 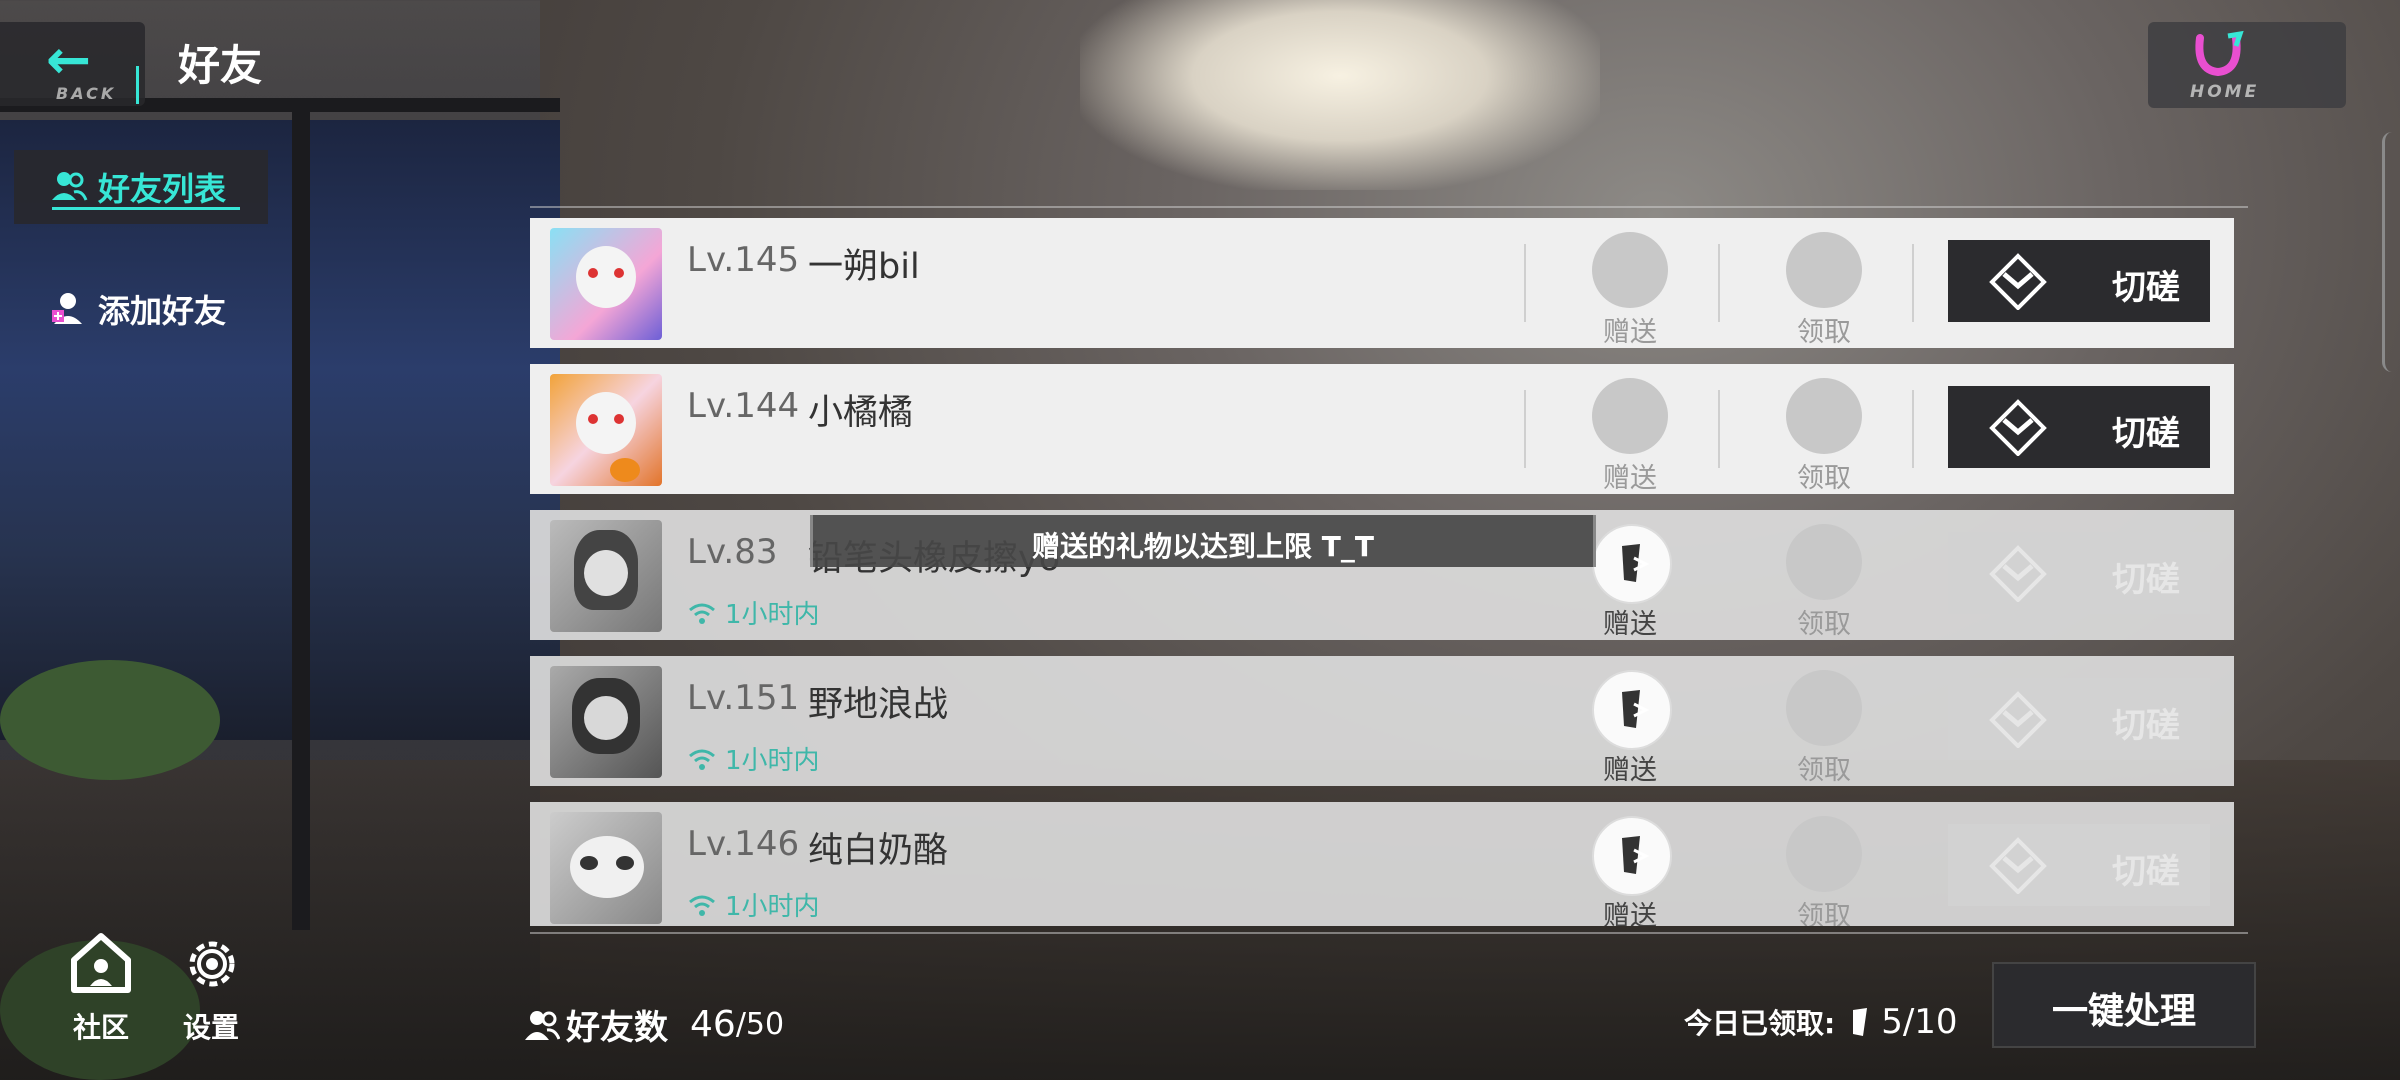 What do you see at coordinates (137, 85) in the screenshot?
I see `back-separator` at bounding box center [137, 85].